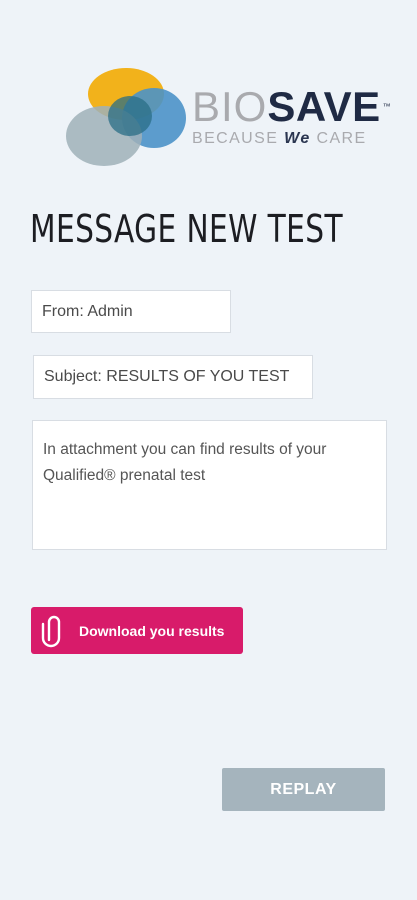 This screenshot has width=417, height=900. Describe the element at coordinates (54, 631) in the screenshot. I see `paperclip-icon` at that location.